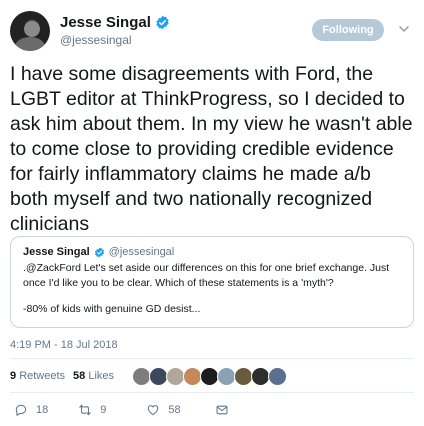  What do you see at coordinates (212, 31) in the screenshot?
I see `tweet-header: Jesse Singal @jessesingal Following` at bounding box center [212, 31].